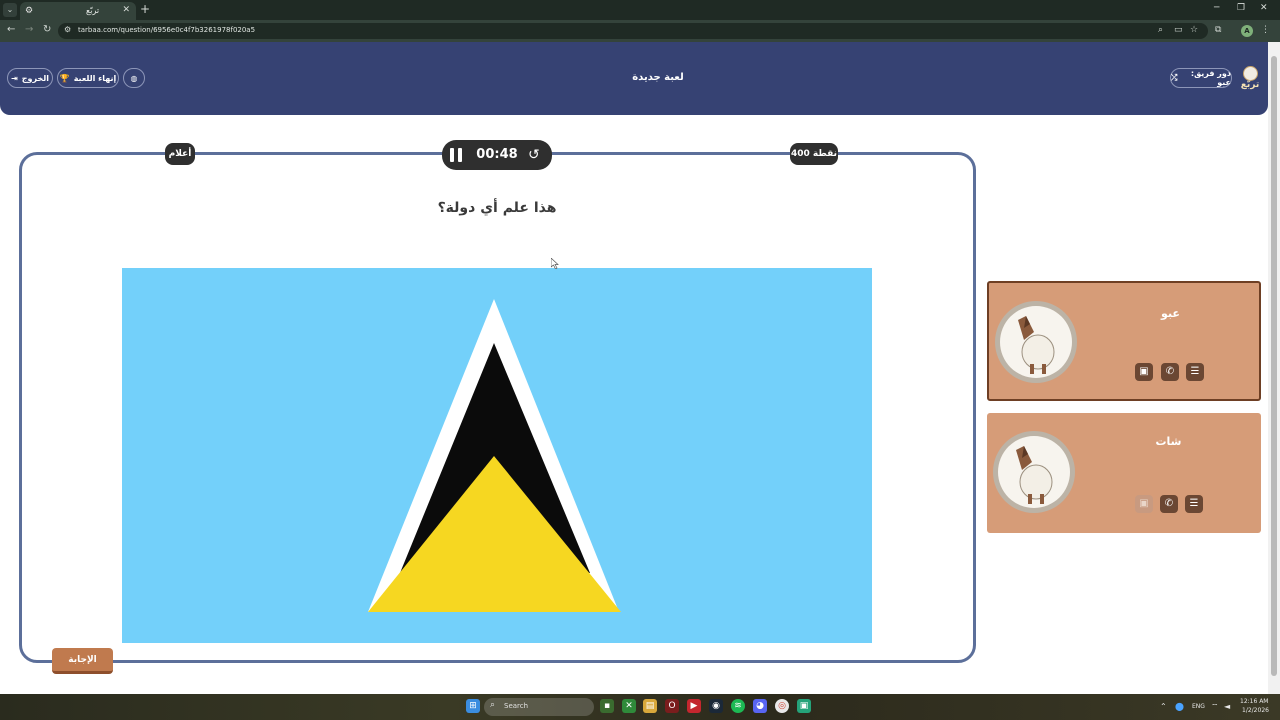 Image resolution: width=1280 pixels, height=720 pixels. I want to click on category-badge: أعلام, so click(180, 154).